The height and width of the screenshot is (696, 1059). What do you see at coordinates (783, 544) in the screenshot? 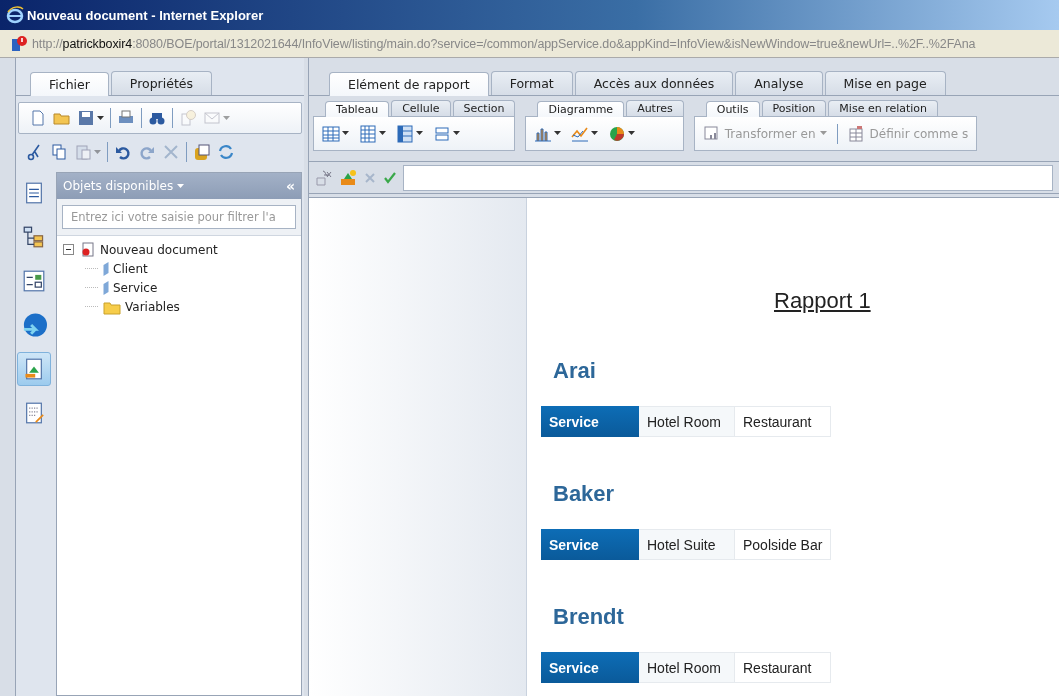
I see `table-cell: Poolside Bar` at bounding box center [783, 544].